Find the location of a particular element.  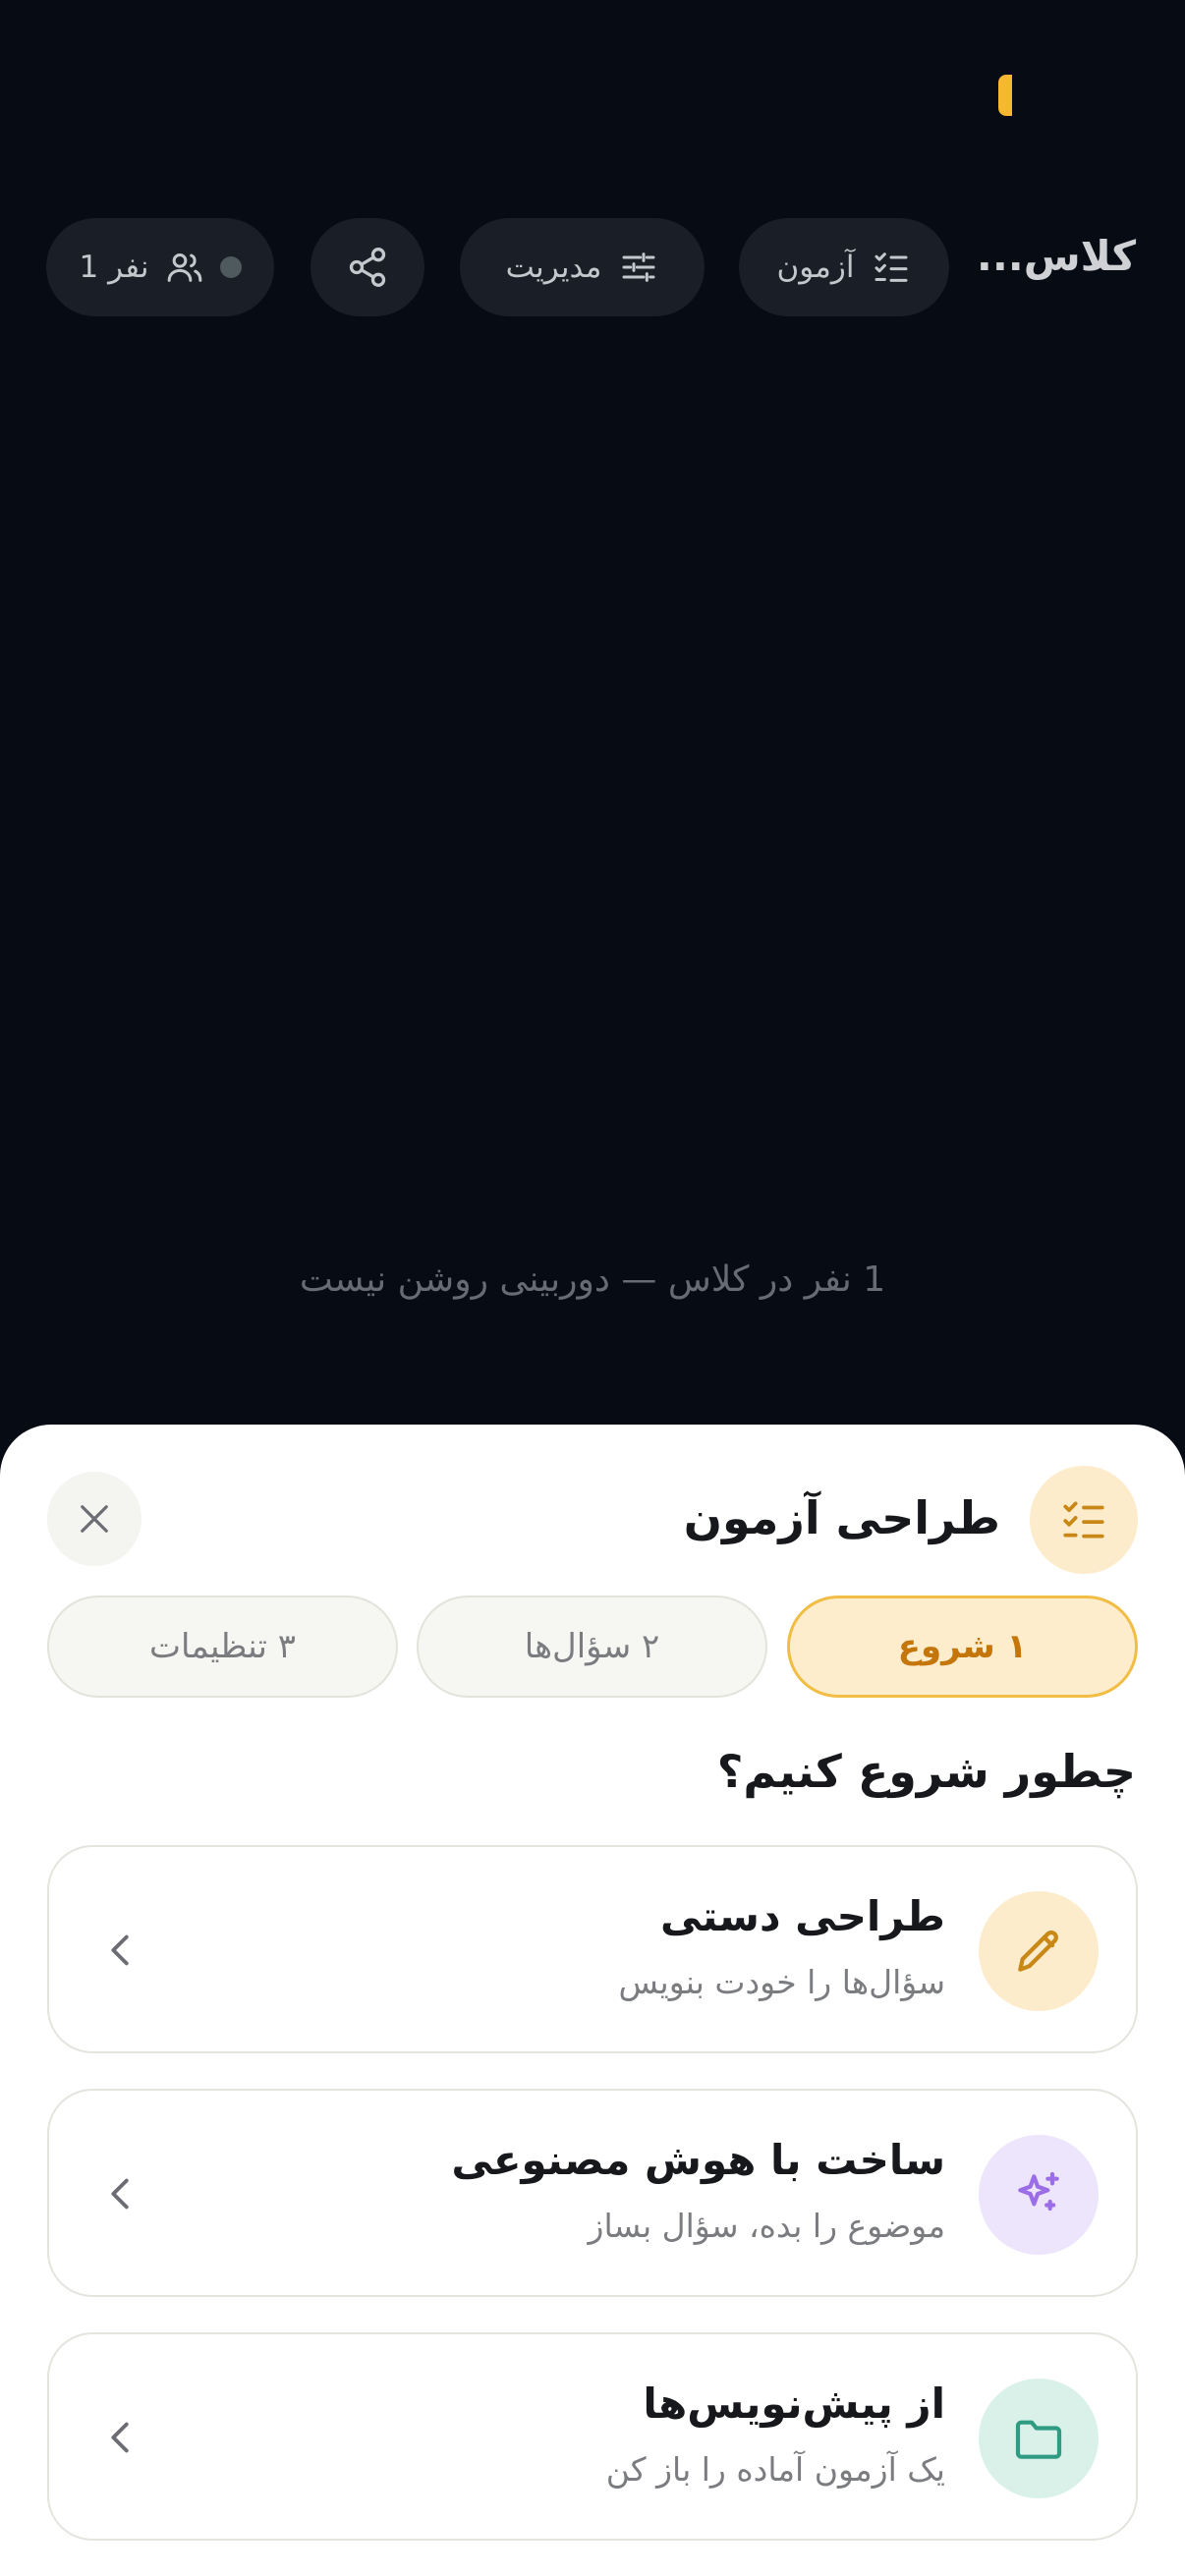

sliders-icon is located at coordinates (639, 267).